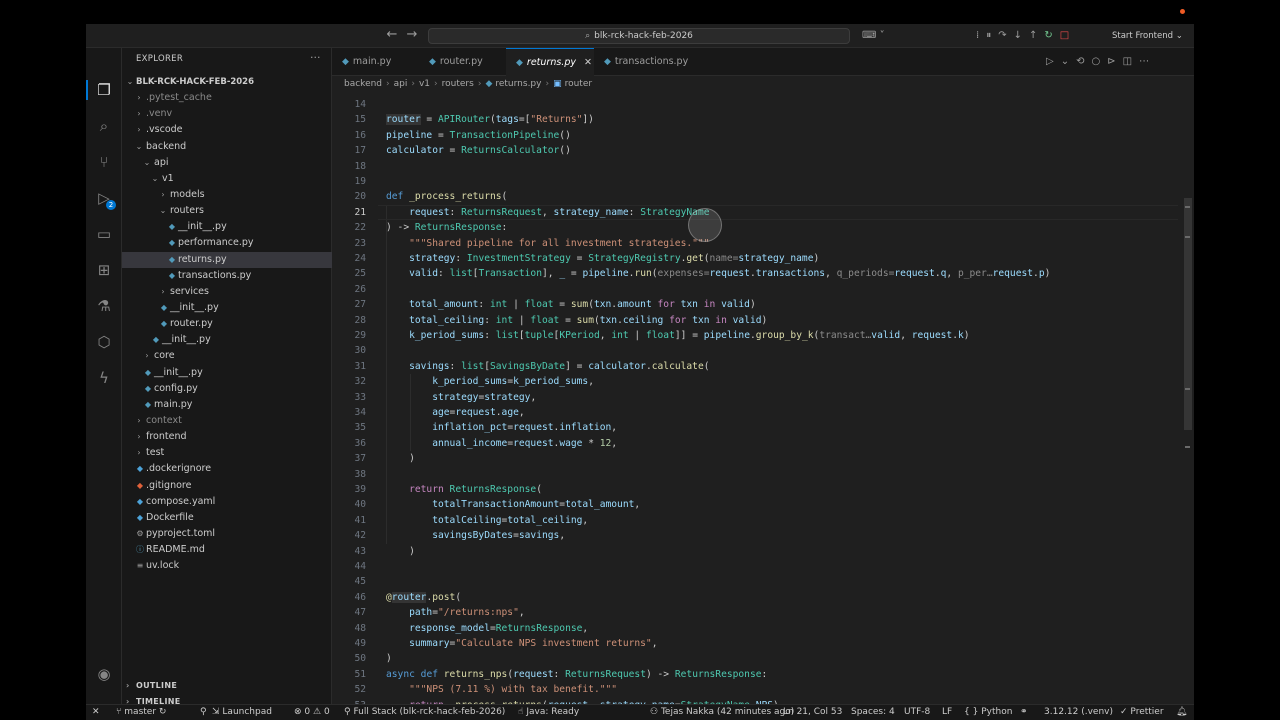  I want to click on breadcrumb-item: backend, so click(363, 84).